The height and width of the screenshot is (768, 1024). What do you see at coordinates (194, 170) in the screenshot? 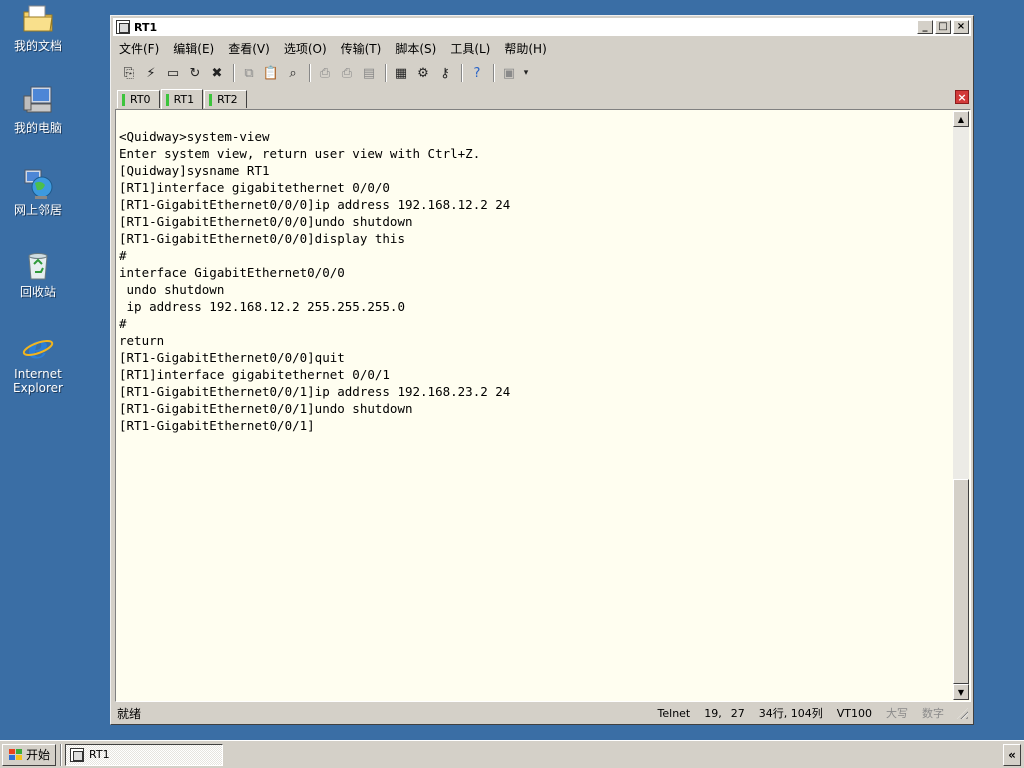
I see `terminal-line: [Quidway]sysname RT1` at bounding box center [194, 170].